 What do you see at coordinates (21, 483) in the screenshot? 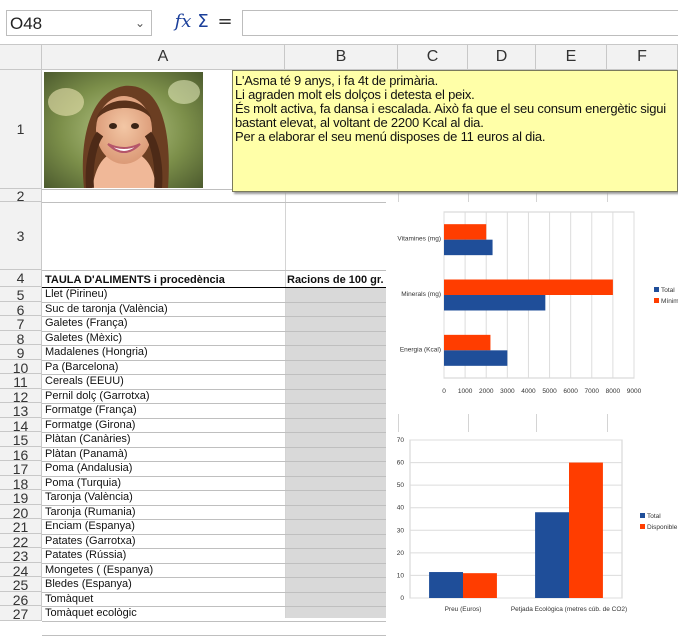
I see `row-header-18: 18` at bounding box center [21, 483].